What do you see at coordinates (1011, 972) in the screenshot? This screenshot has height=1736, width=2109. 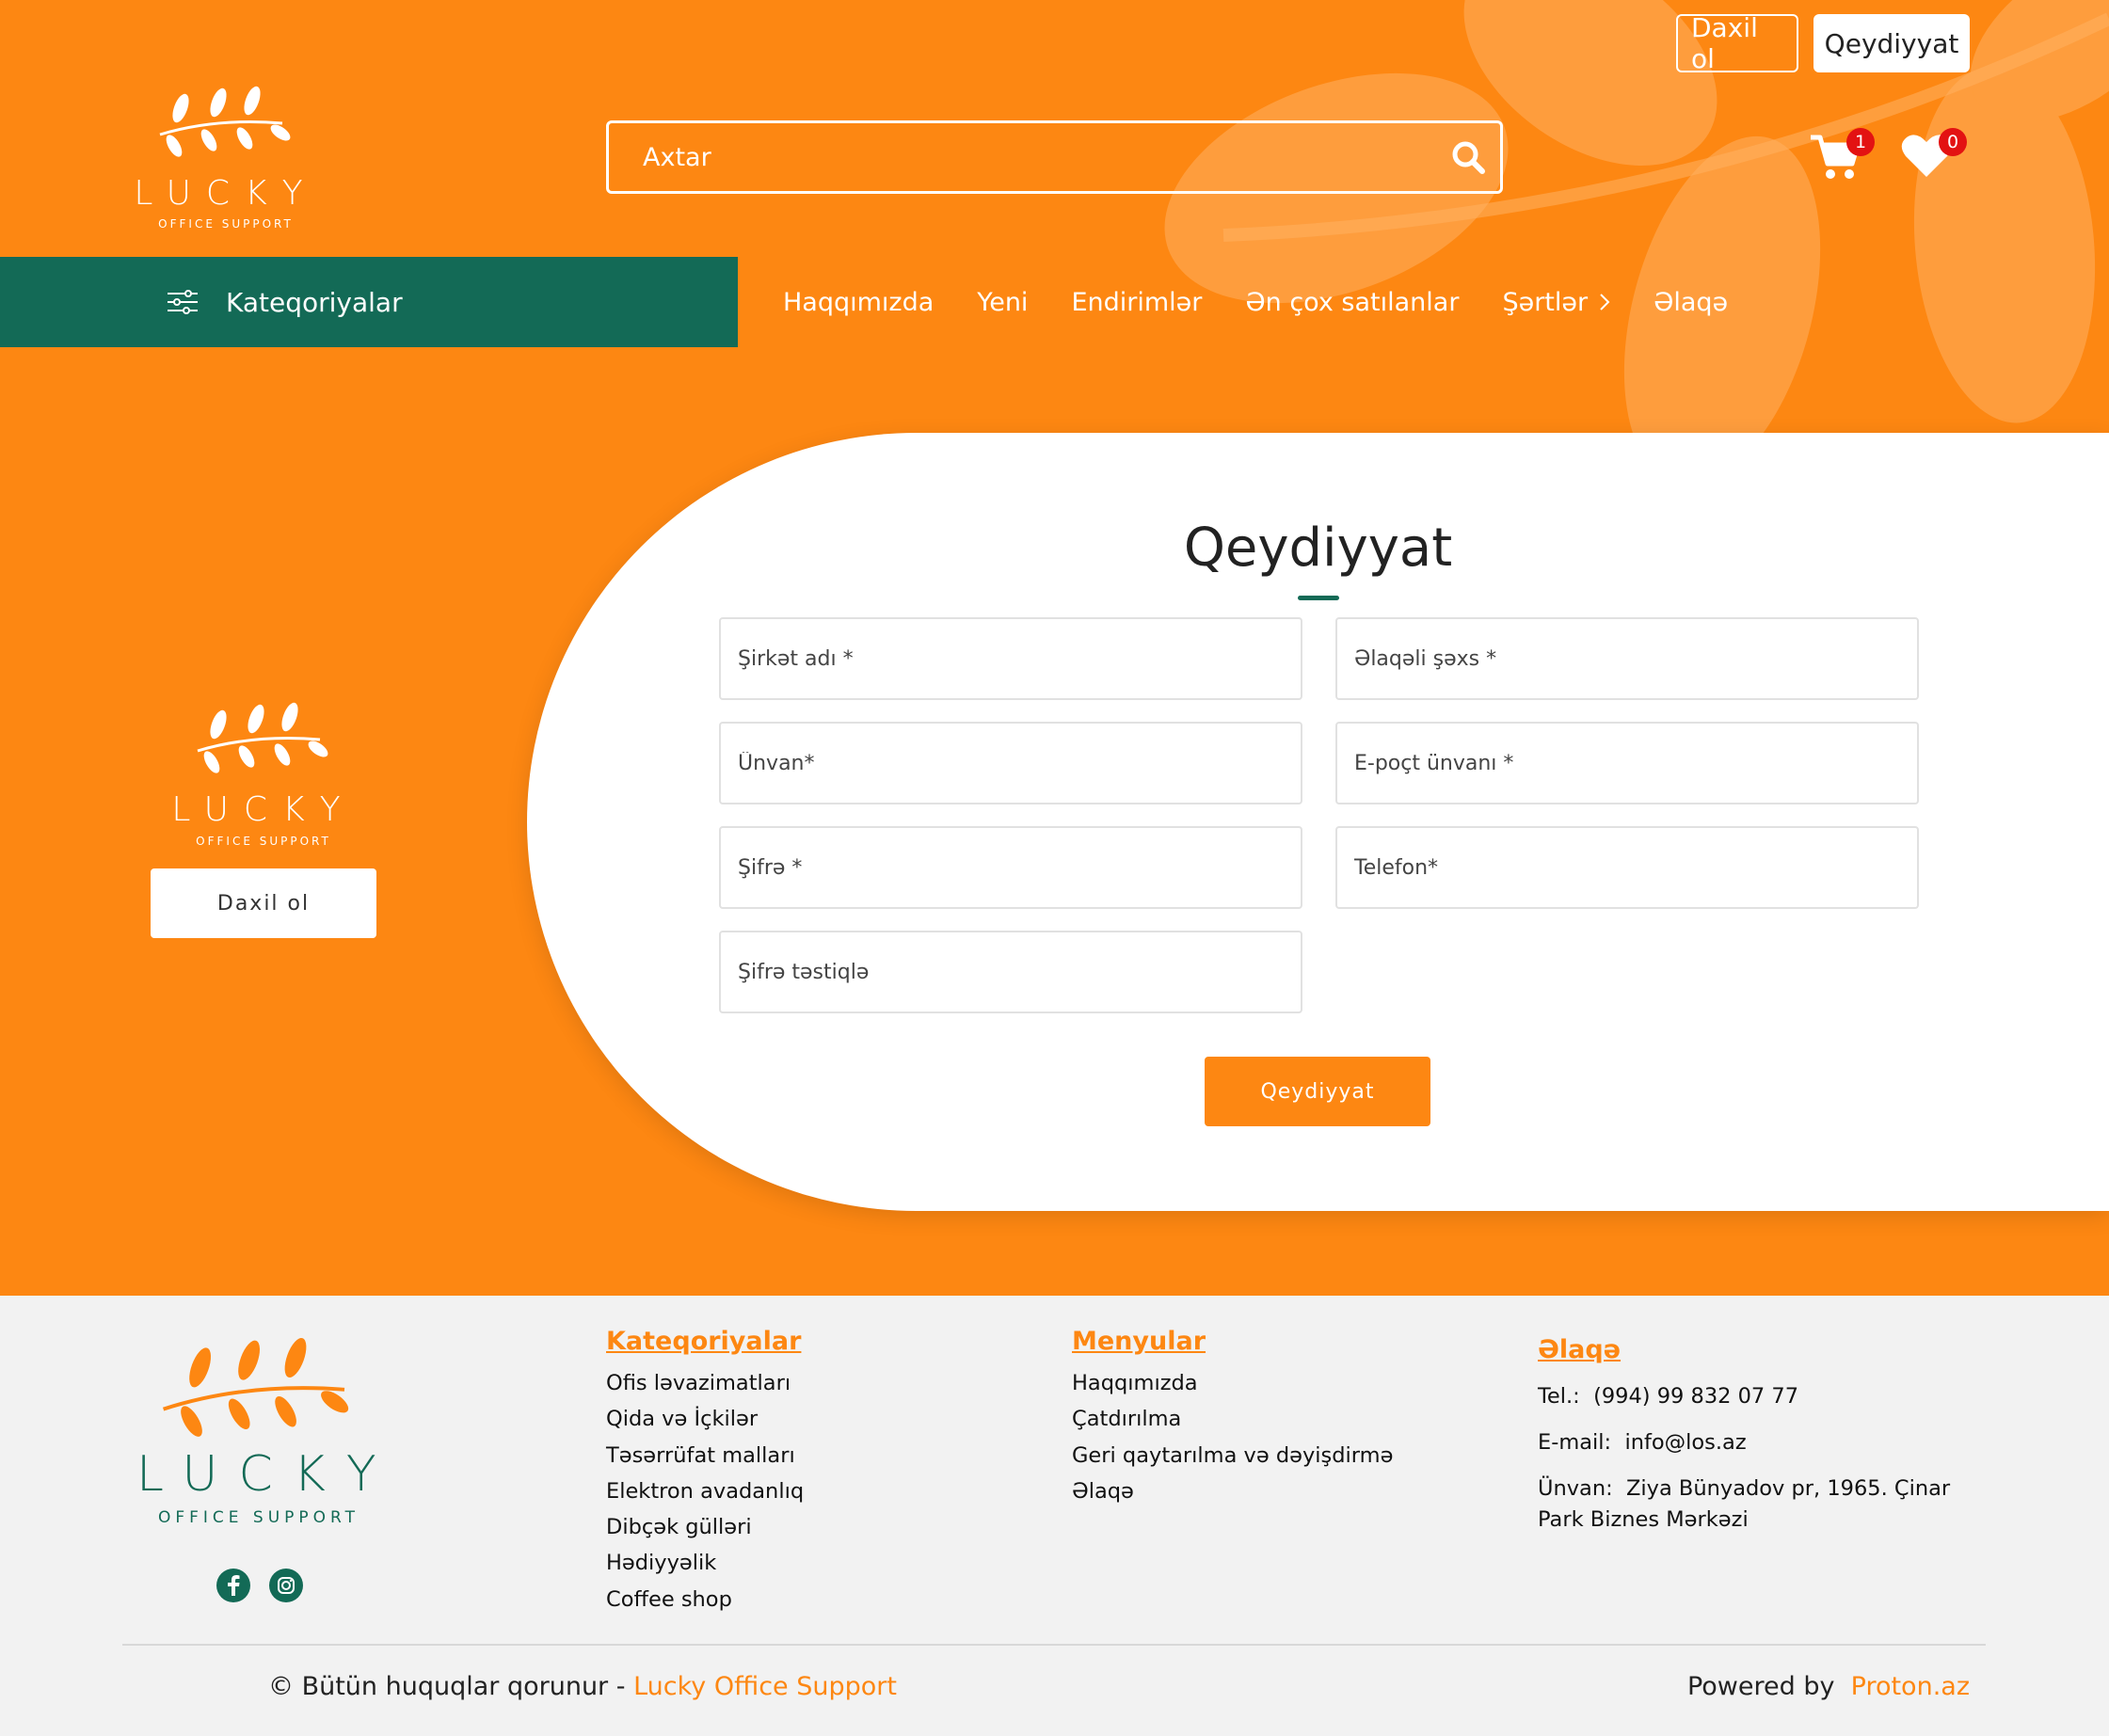 I see `password-confirm-field` at bounding box center [1011, 972].